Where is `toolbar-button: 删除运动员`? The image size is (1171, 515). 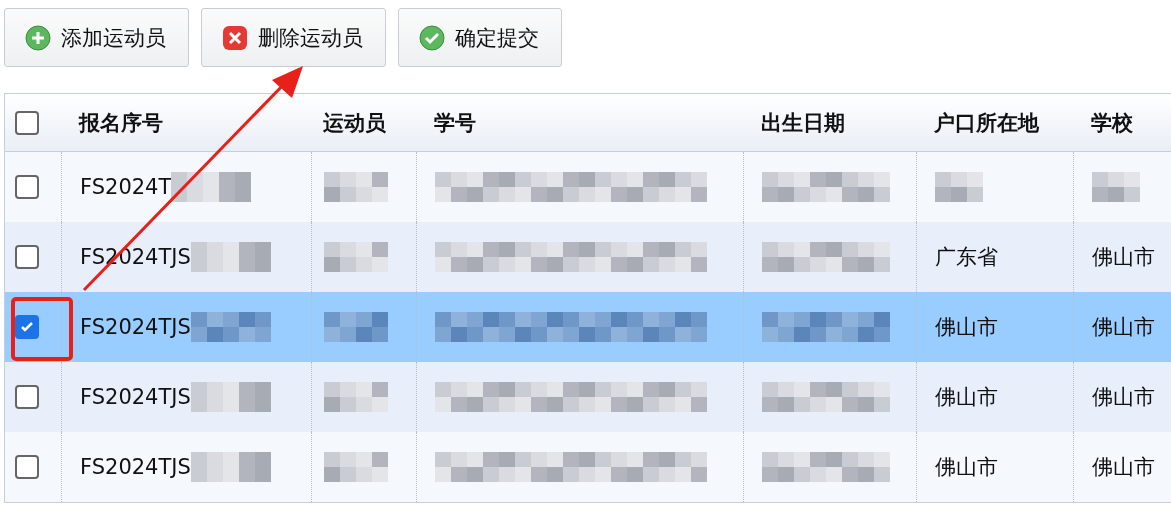 toolbar-button: 删除运动员 is located at coordinates (293, 37).